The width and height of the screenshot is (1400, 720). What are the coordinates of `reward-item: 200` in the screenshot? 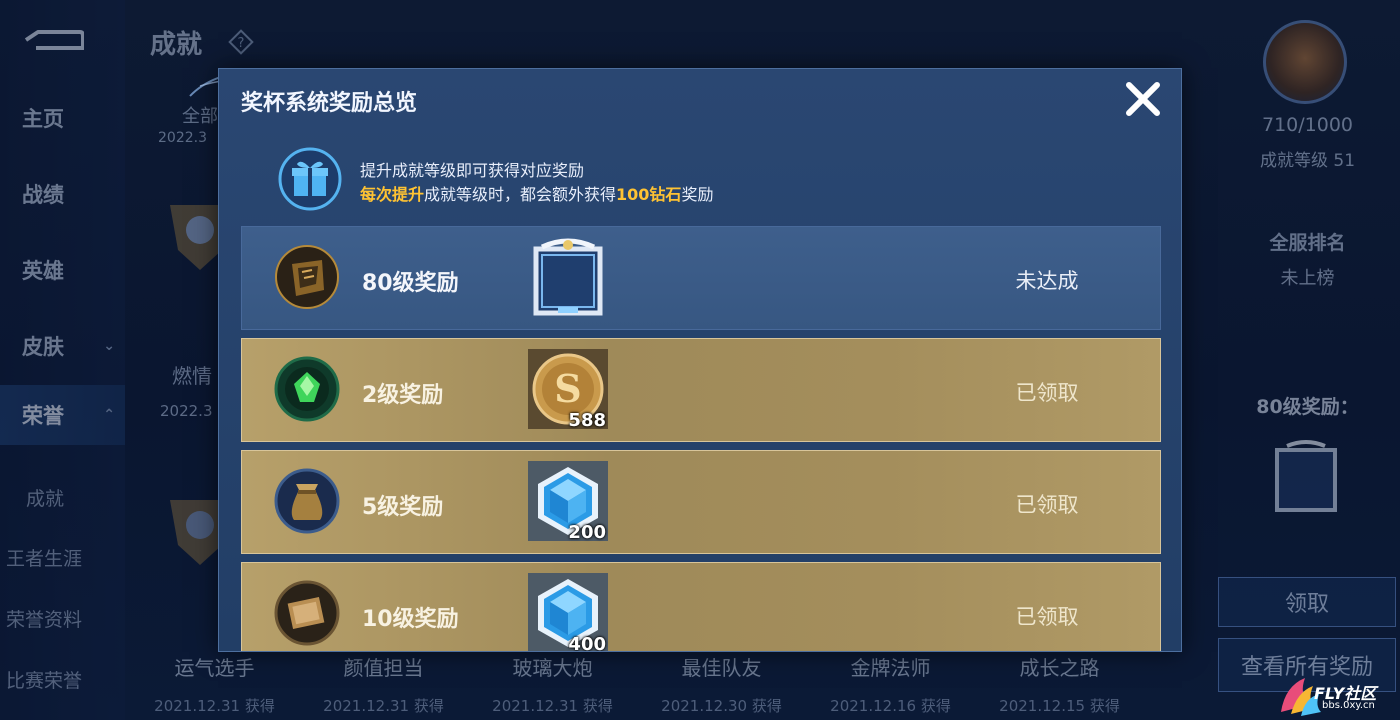 It's located at (568, 502).